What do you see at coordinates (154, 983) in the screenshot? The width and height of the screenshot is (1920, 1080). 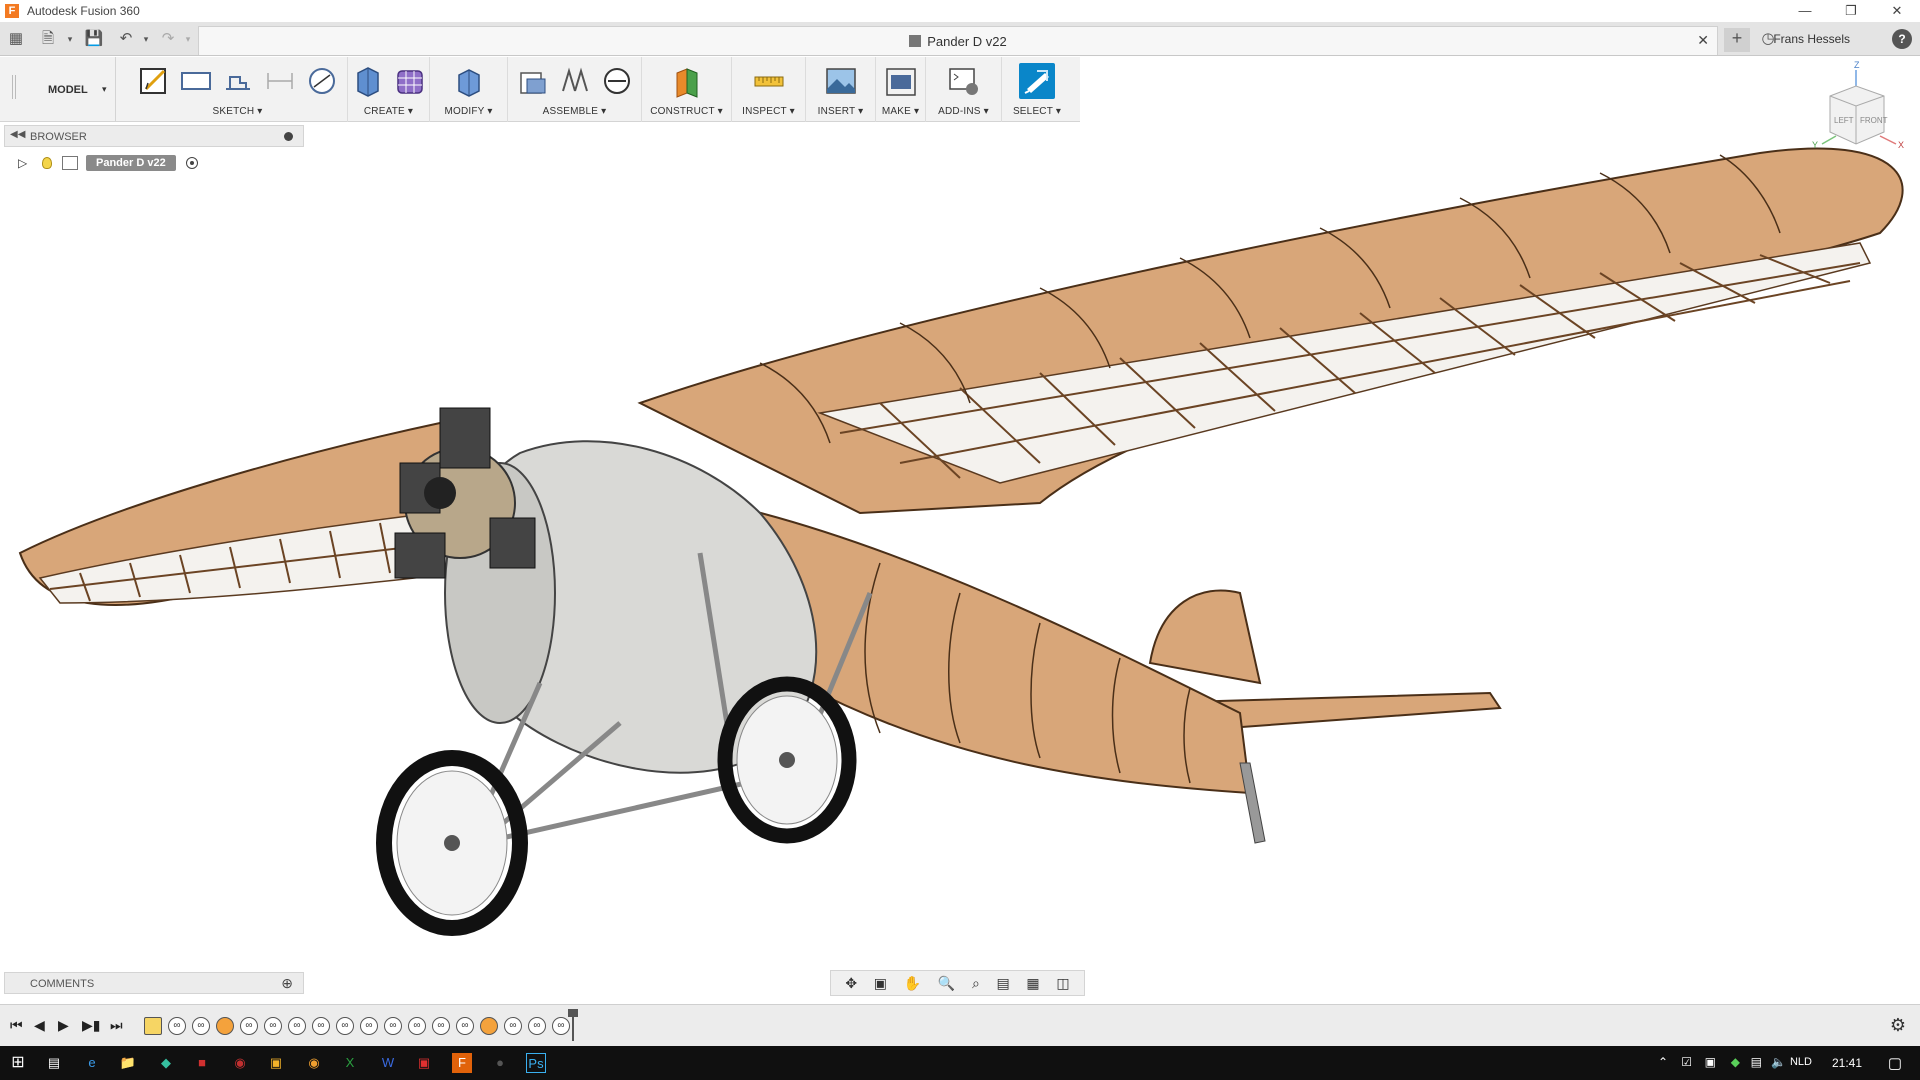 I see `comments-panel: COMMENTS ⊕` at bounding box center [154, 983].